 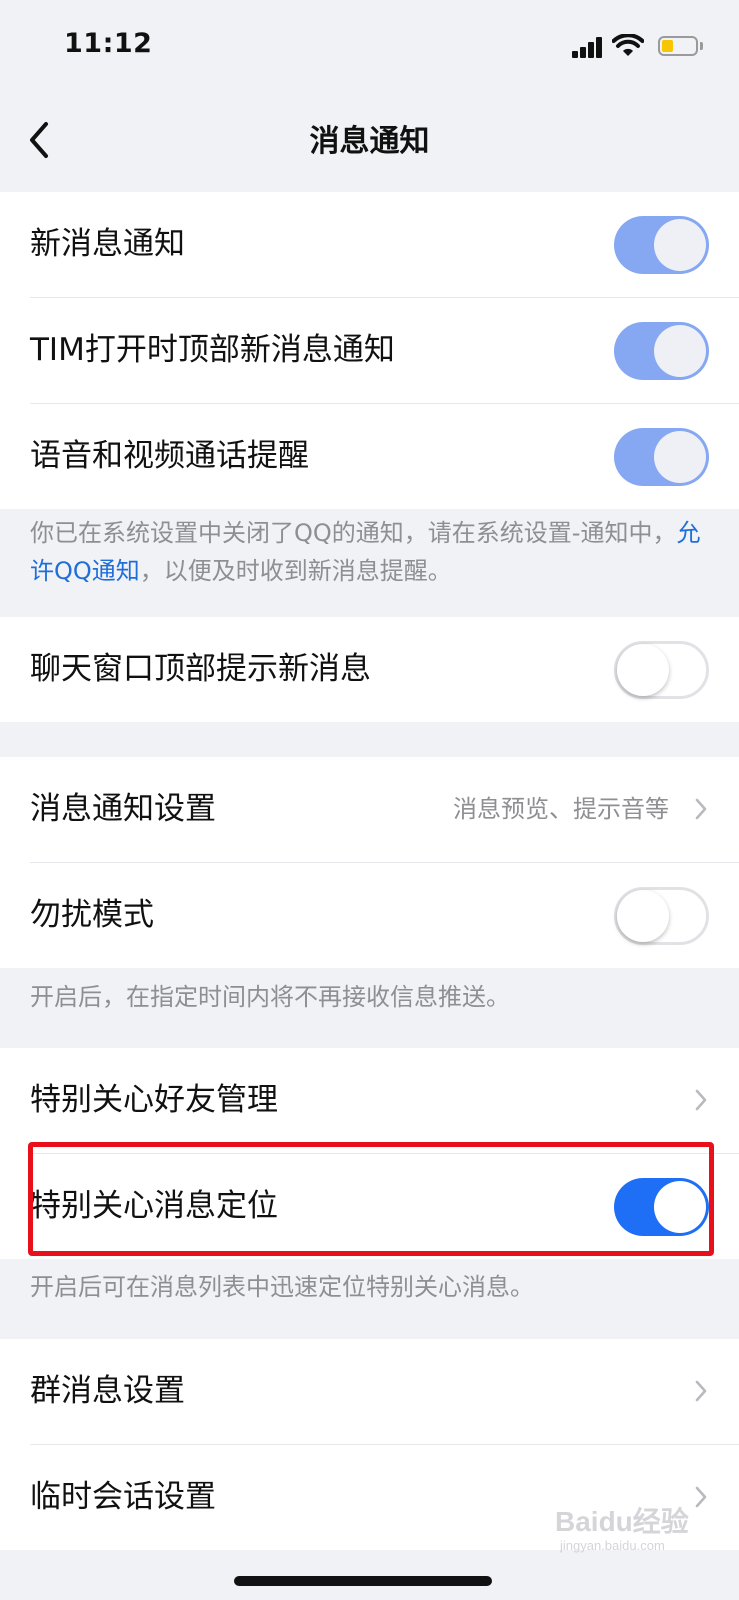 I want to click on row-label: 勿扰模式, so click(x=92, y=915).